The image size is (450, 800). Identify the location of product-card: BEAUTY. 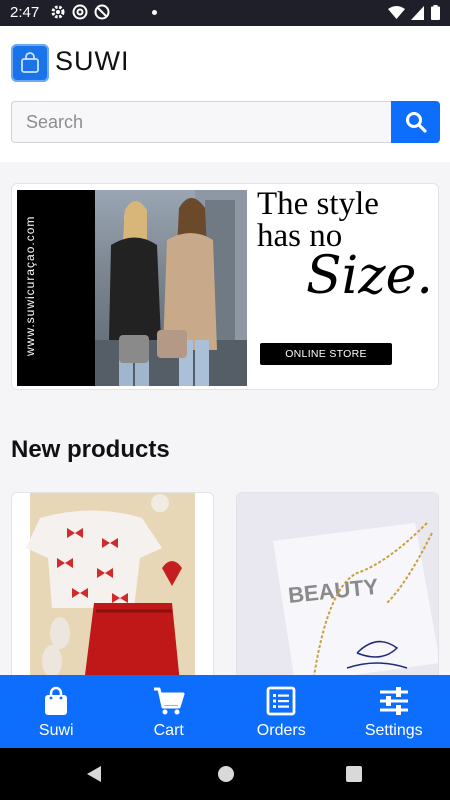
(337, 587).